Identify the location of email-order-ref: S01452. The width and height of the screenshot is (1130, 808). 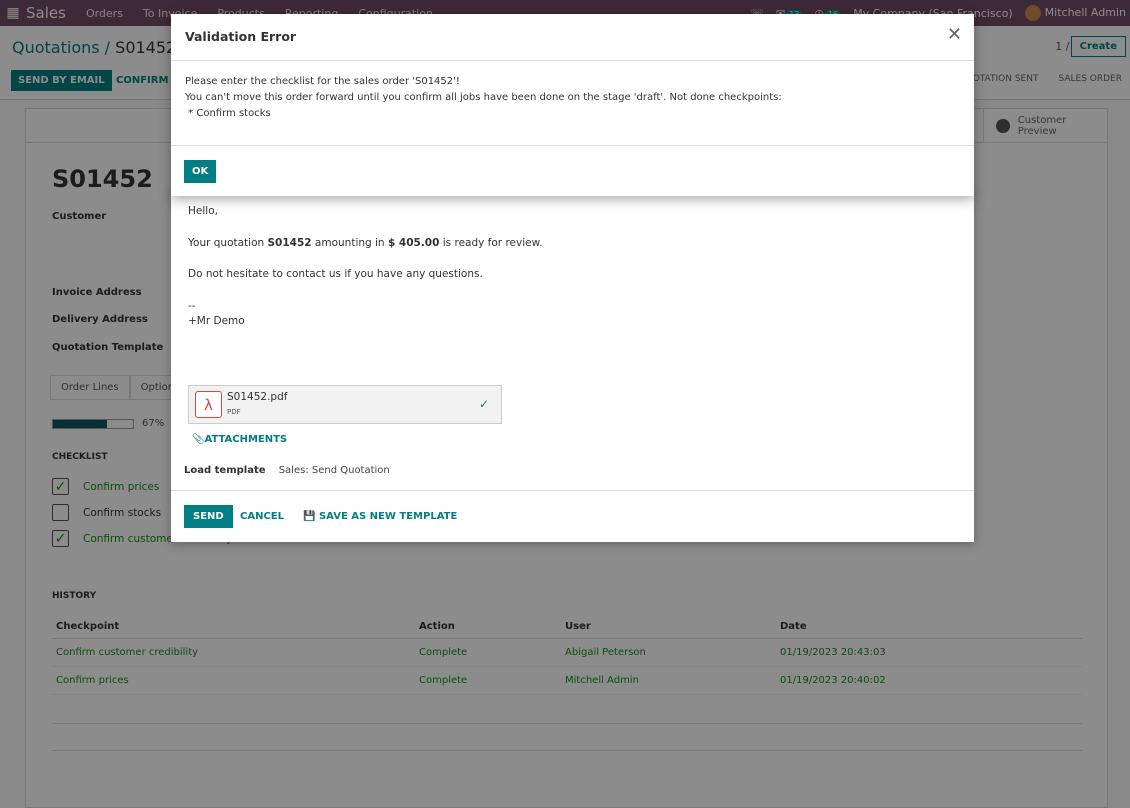
(289, 242).